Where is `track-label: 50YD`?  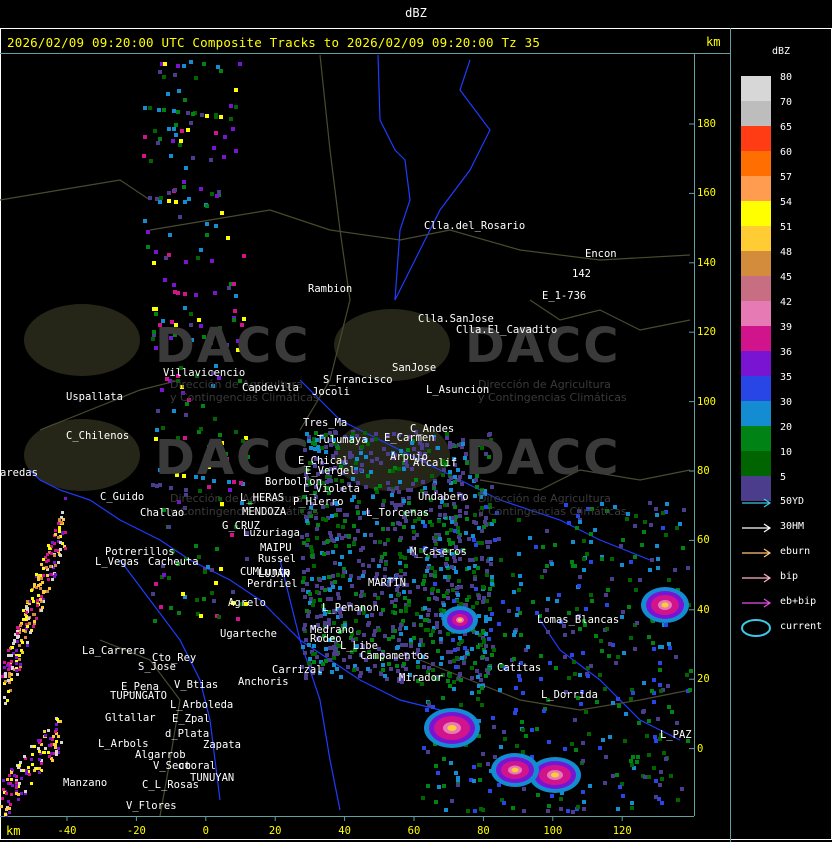
track-label: 50YD is located at coordinates (792, 501).